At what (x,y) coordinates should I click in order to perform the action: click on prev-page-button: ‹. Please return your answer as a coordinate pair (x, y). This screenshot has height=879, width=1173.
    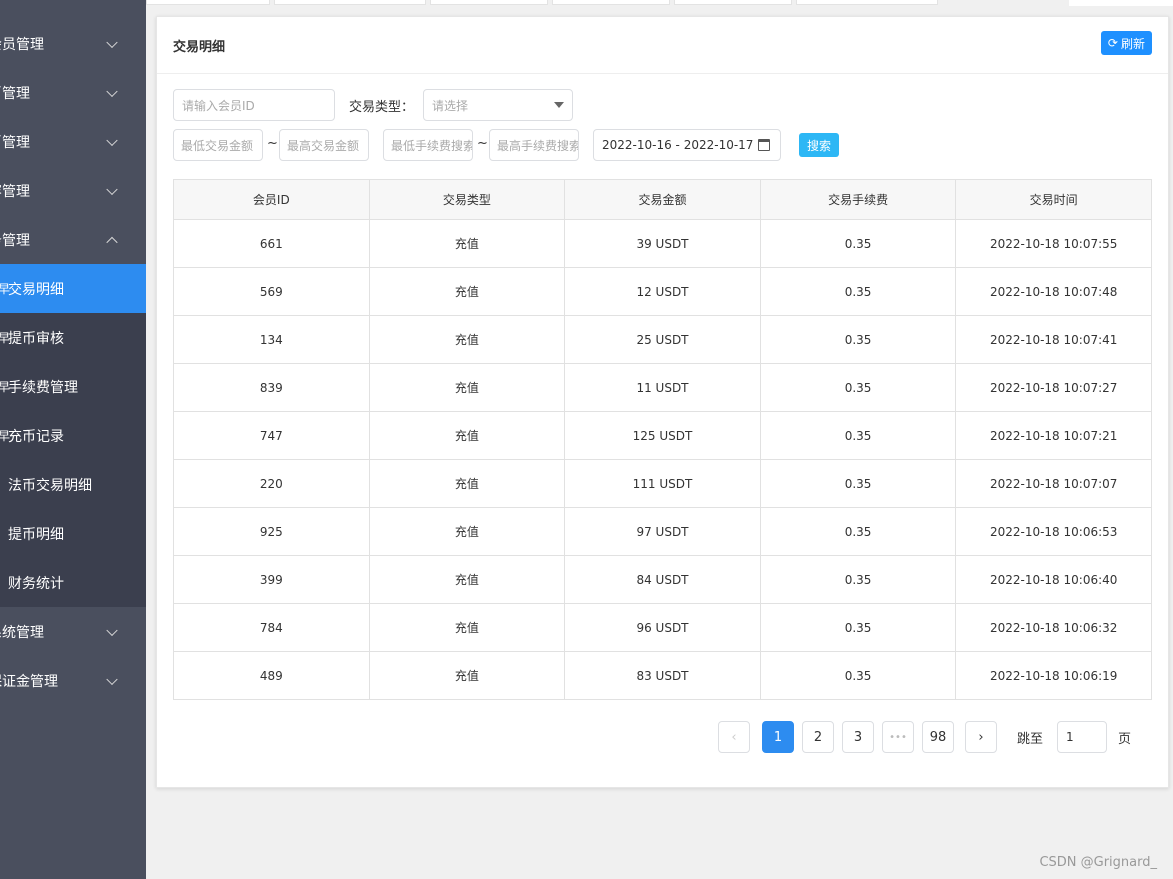
    Looking at the image, I should click on (734, 737).